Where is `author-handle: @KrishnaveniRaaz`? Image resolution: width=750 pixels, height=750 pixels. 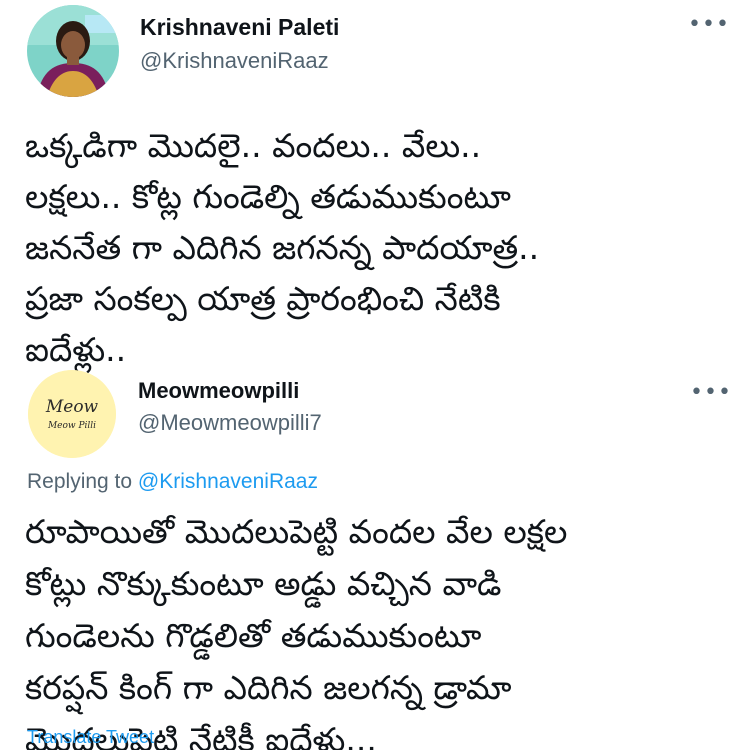 author-handle: @KrishnaveniRaaz is located at coordinates (234, 61).